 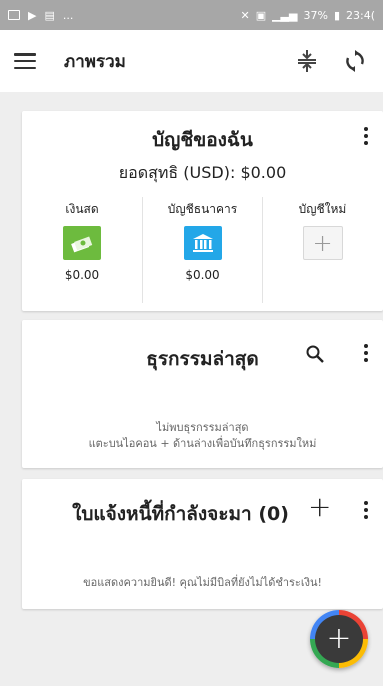 I want to click on play-icon: ▶, so click(x=32, y=15).